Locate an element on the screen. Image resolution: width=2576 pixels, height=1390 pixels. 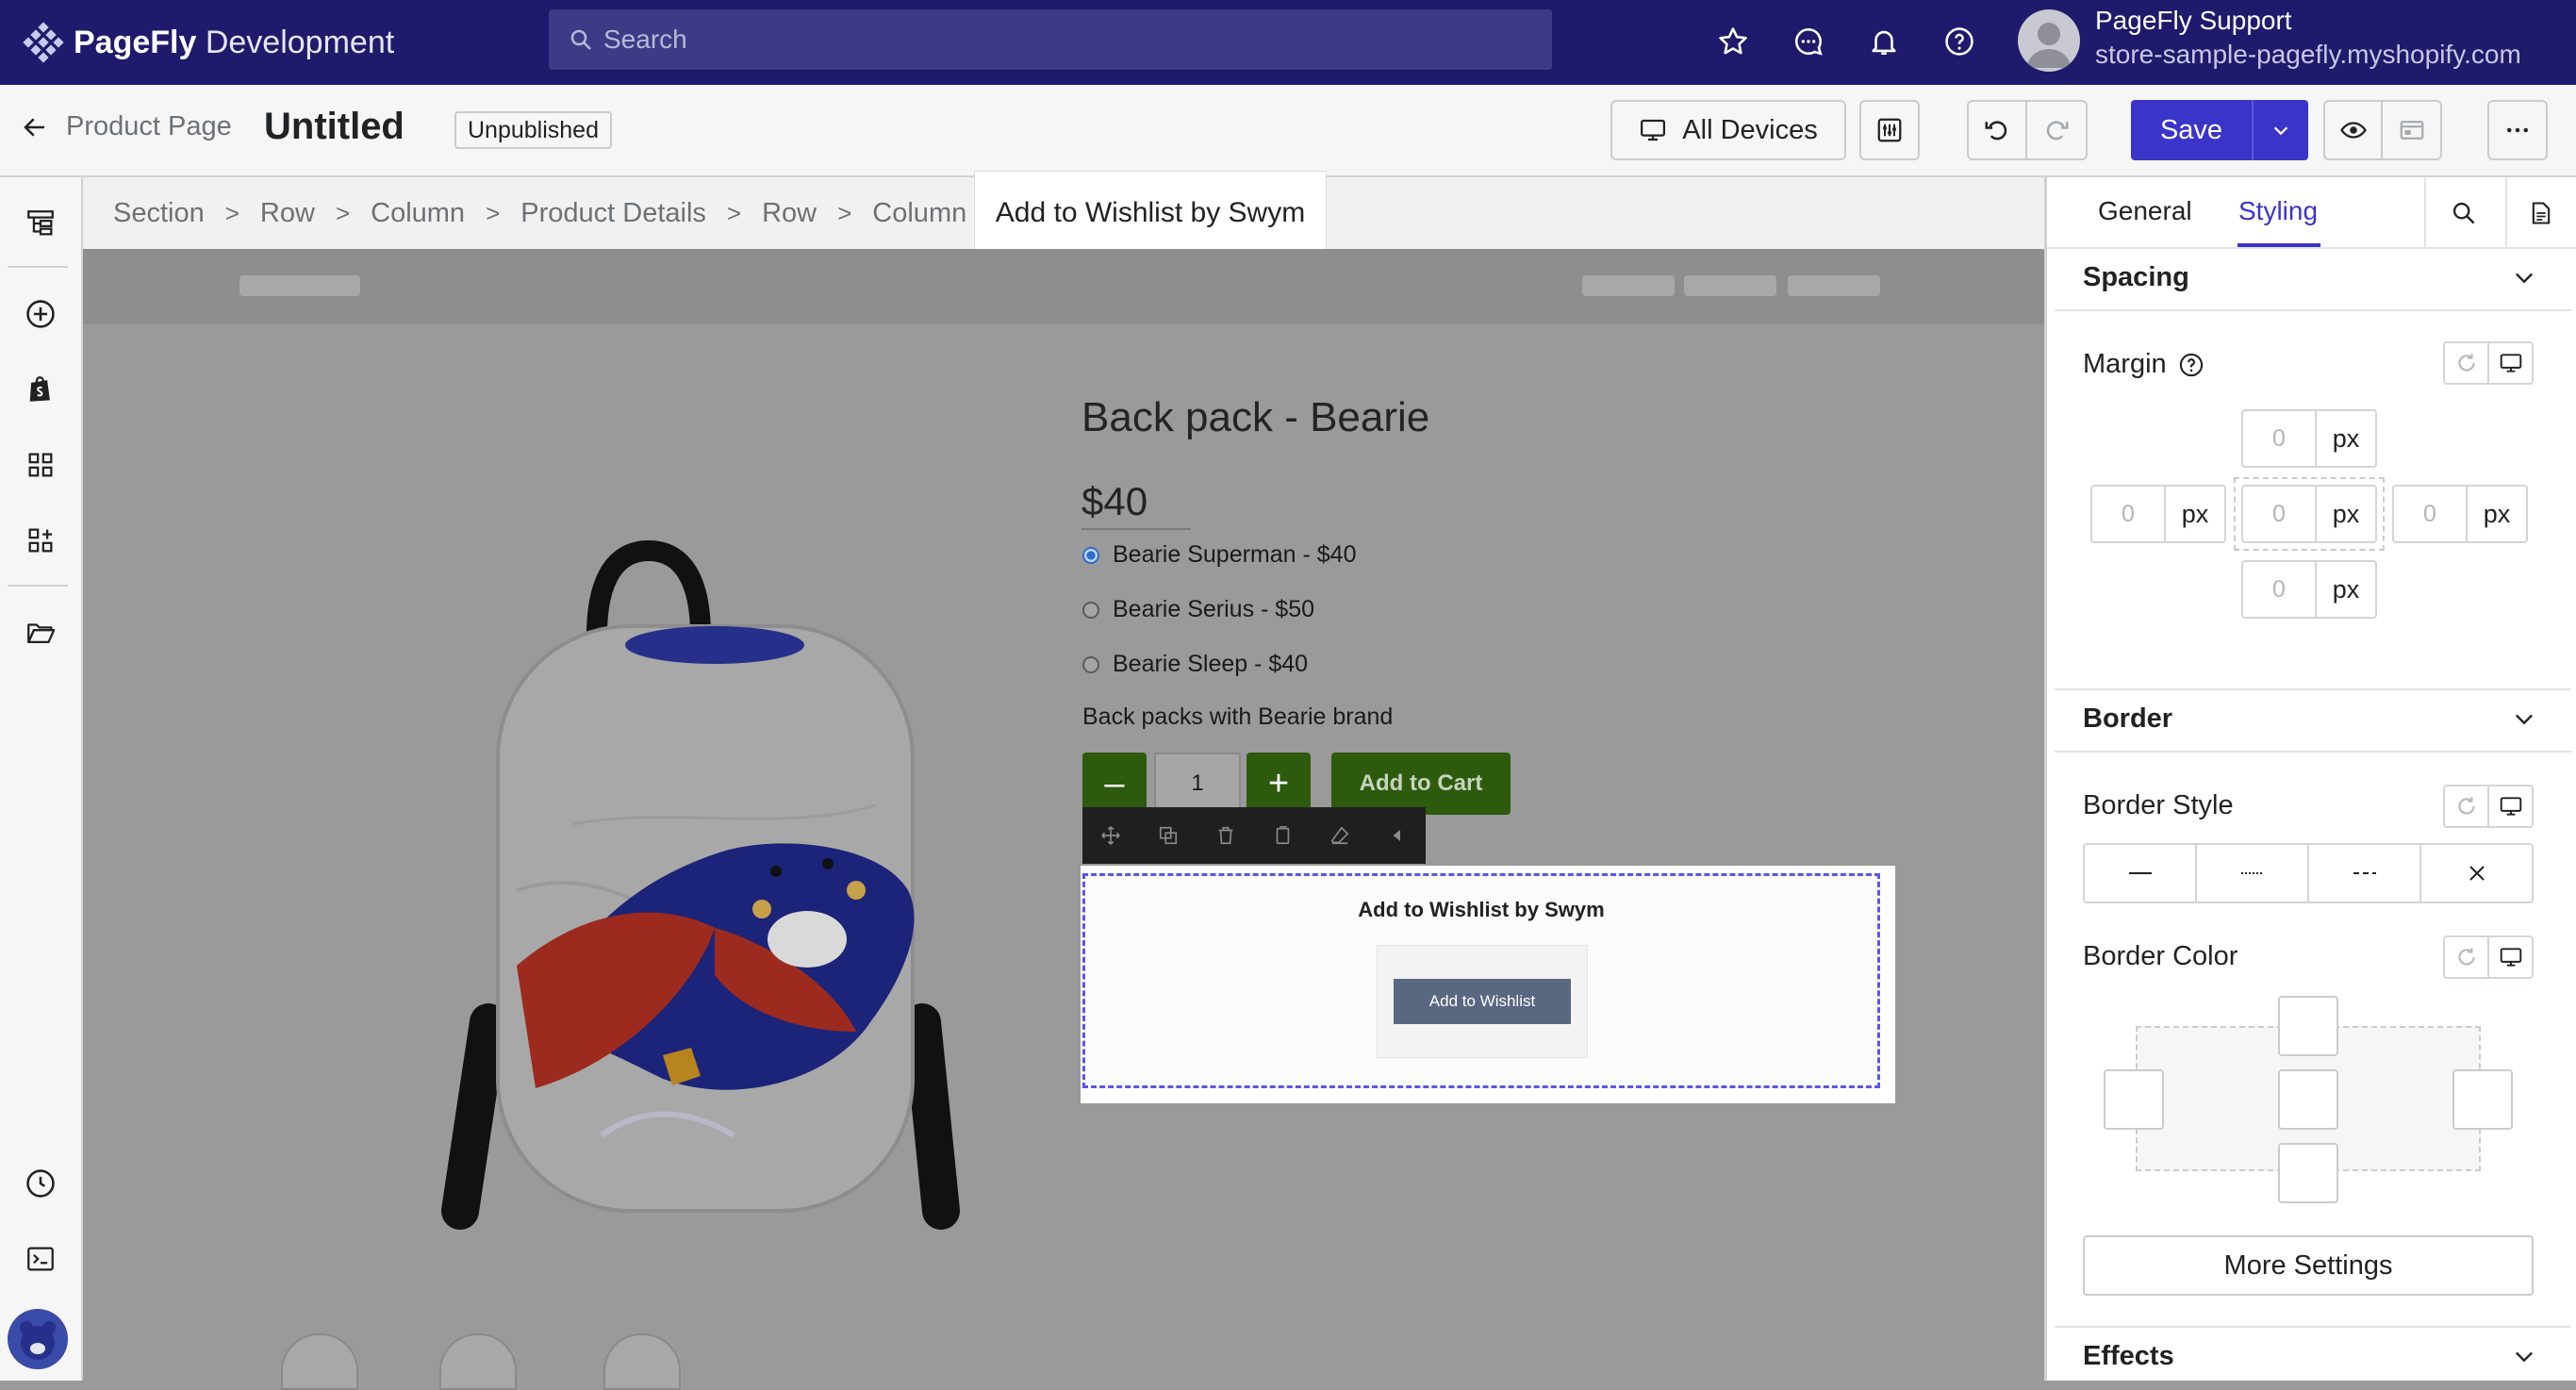
quantity-decrease-button: – is located at coordinates (1114, 784).